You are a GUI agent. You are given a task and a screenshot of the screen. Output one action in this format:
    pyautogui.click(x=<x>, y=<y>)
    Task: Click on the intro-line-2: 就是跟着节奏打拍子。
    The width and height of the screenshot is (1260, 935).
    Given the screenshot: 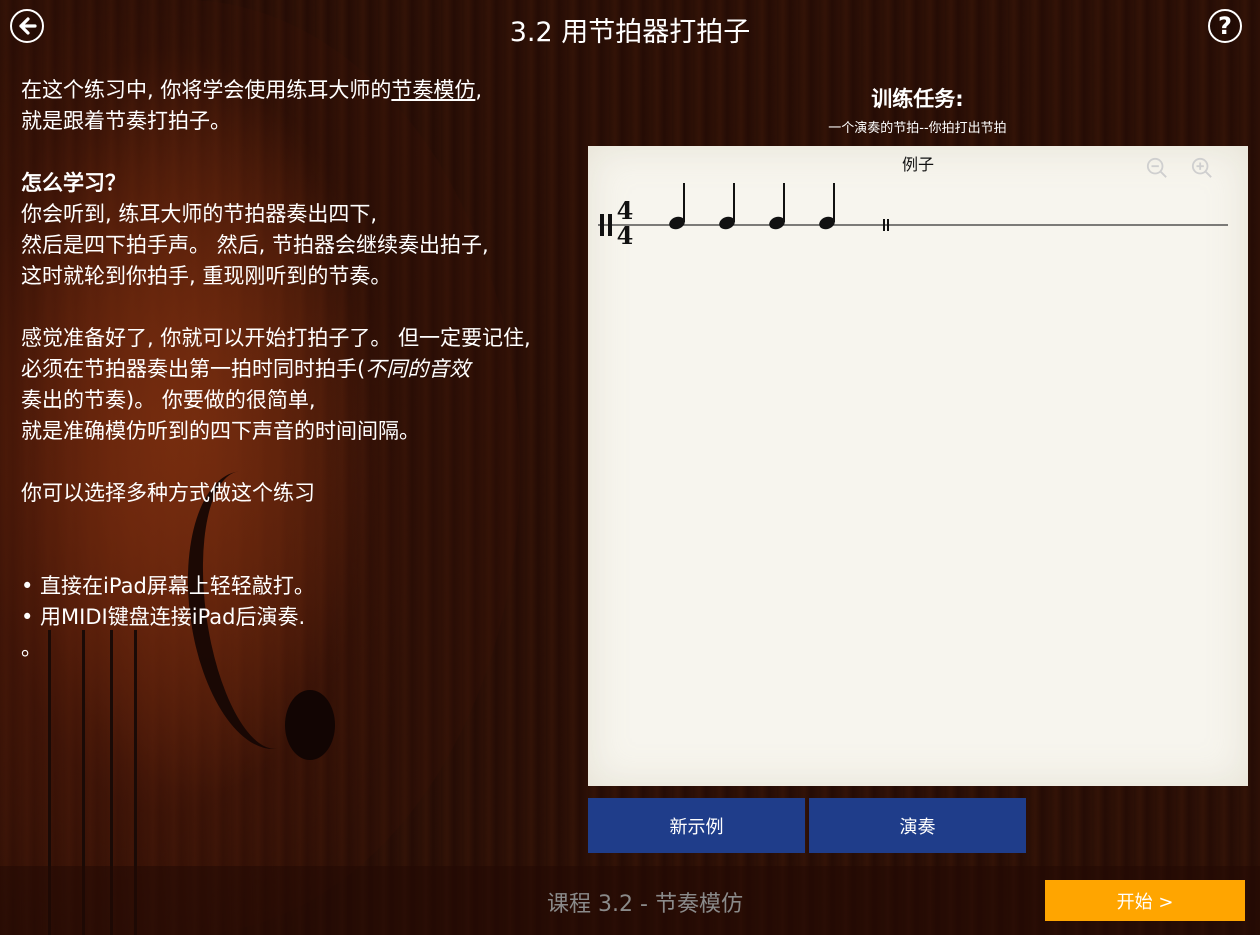 What is the action you would take?
    pyautogui.click(x=126, y=121)
    